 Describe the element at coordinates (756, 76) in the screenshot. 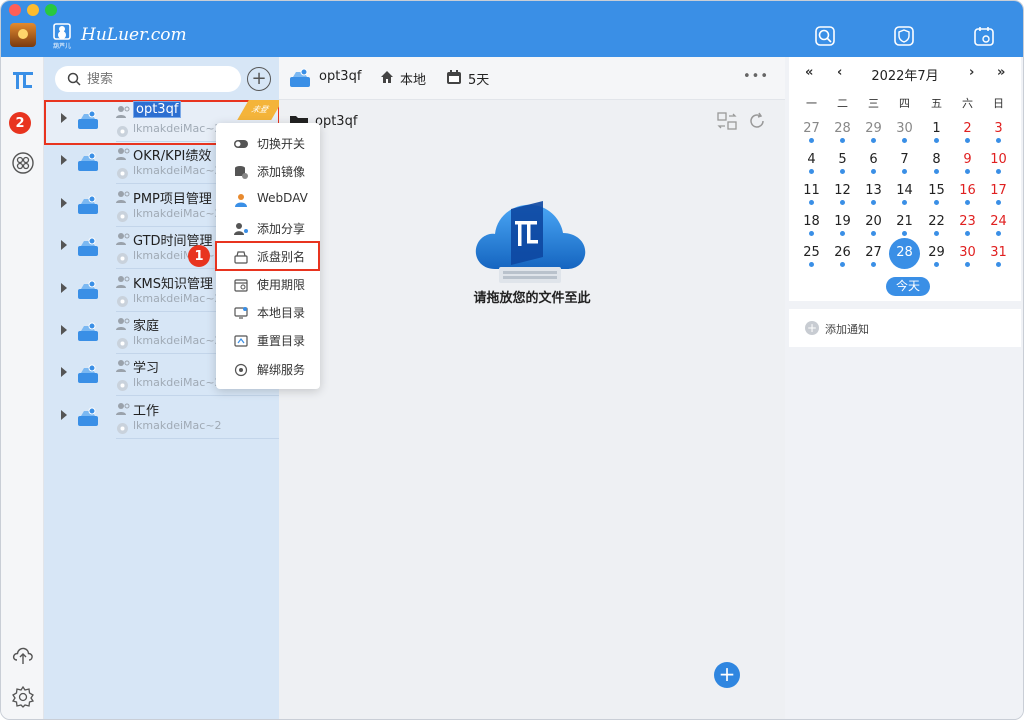

I see `more-menu-button: •••` at that location.